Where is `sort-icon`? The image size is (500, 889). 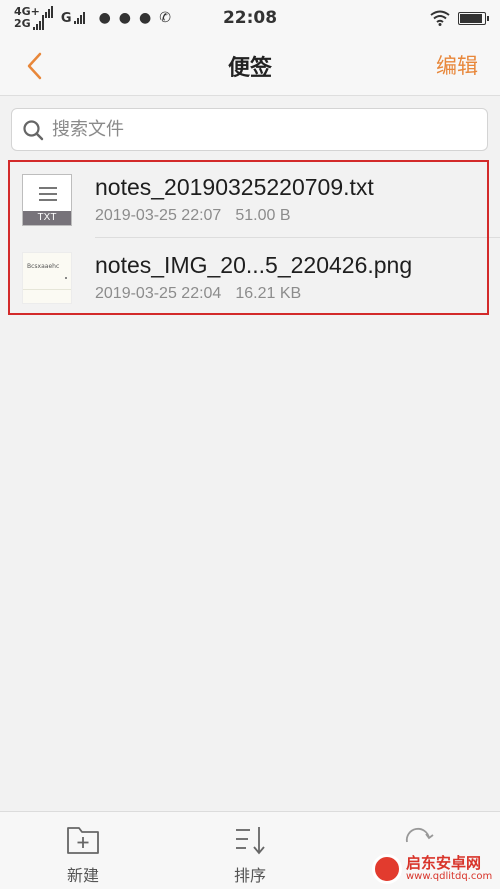
sort-icon is located at coordinates (250, 841).